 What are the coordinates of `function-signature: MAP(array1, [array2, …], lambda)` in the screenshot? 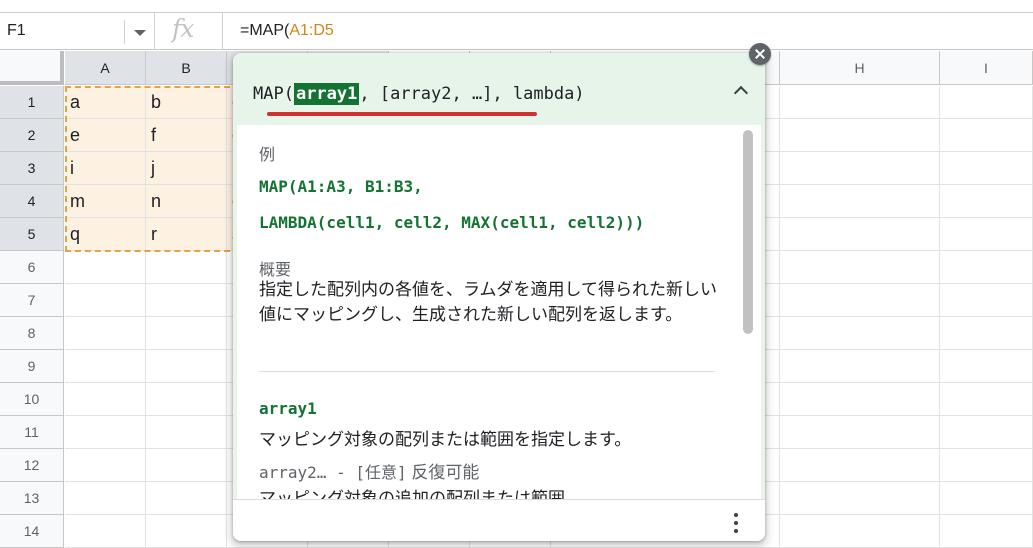 It's located at (419, 94).